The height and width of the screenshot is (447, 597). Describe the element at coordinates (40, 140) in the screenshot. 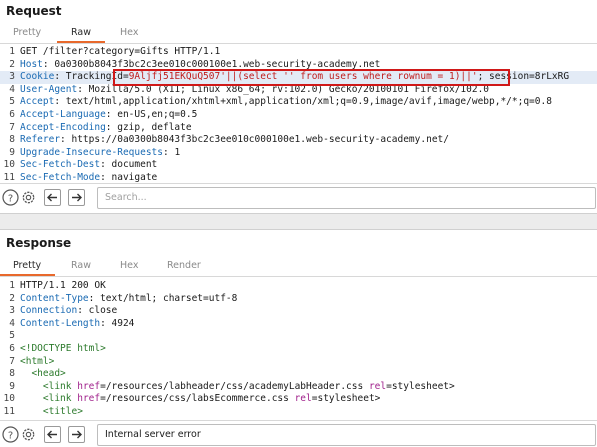

I see `code-token: Referer` at that location.